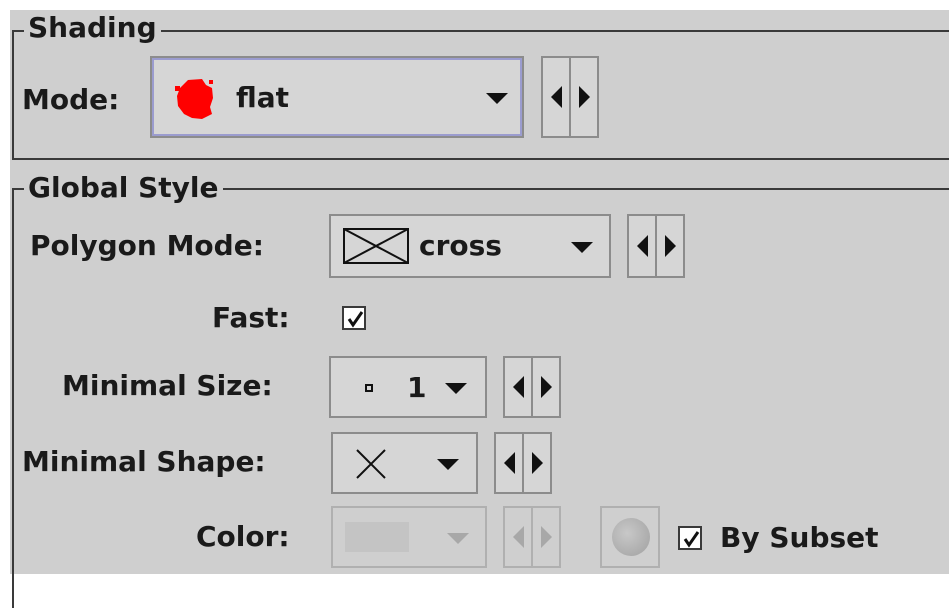  I want to click on minimal-shape-select, so click(404, 463).